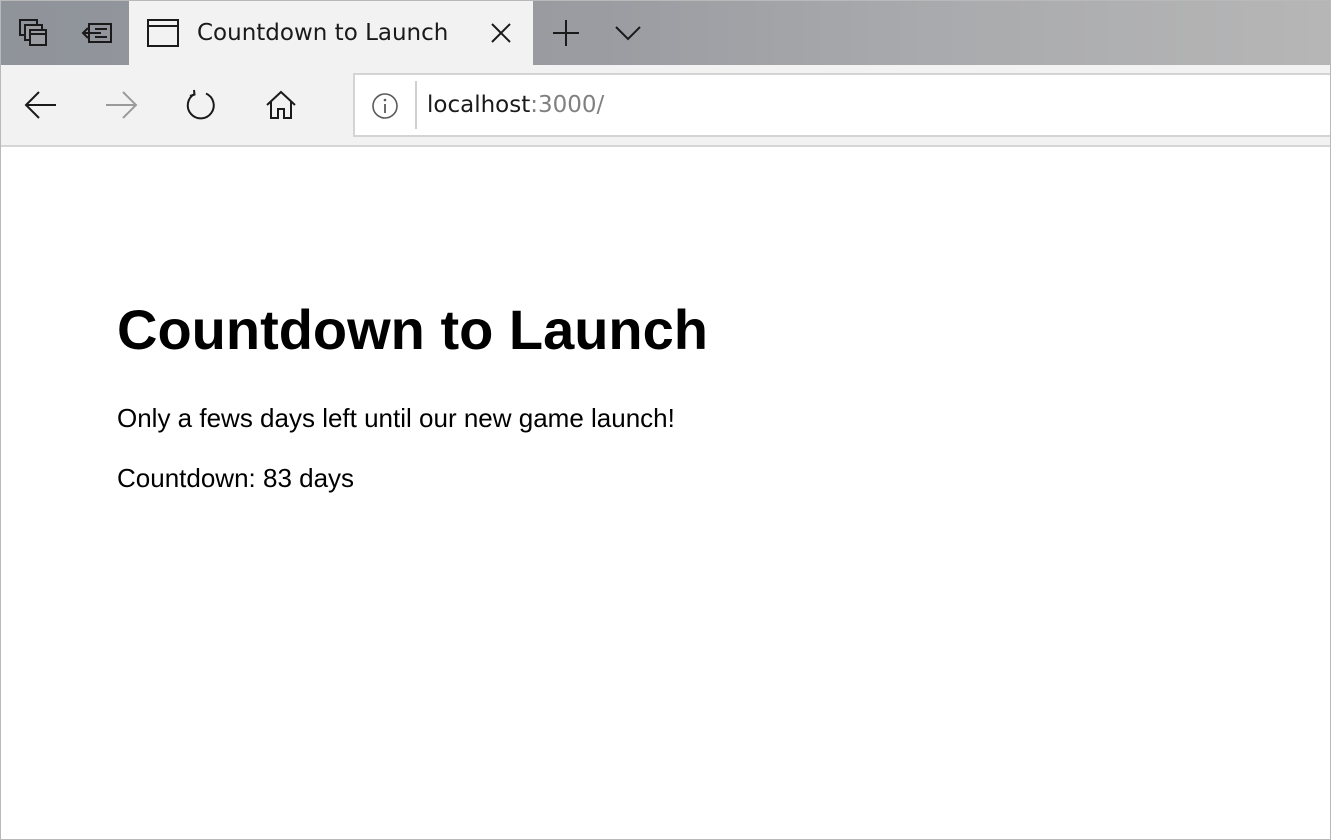  I want to click on refresh-icon, so click(200, 104).